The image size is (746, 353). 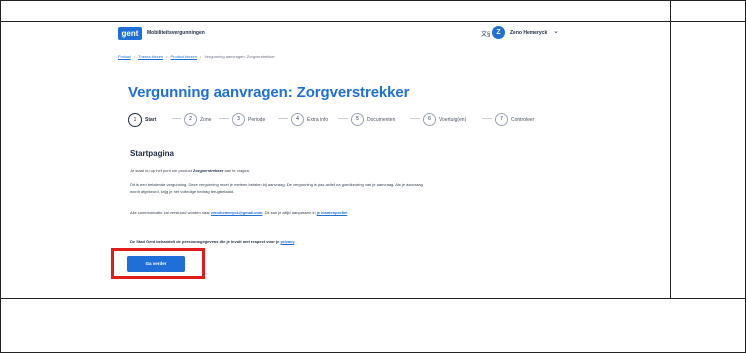 I want to click on step-label: Zone, so click(x=206, y=119).